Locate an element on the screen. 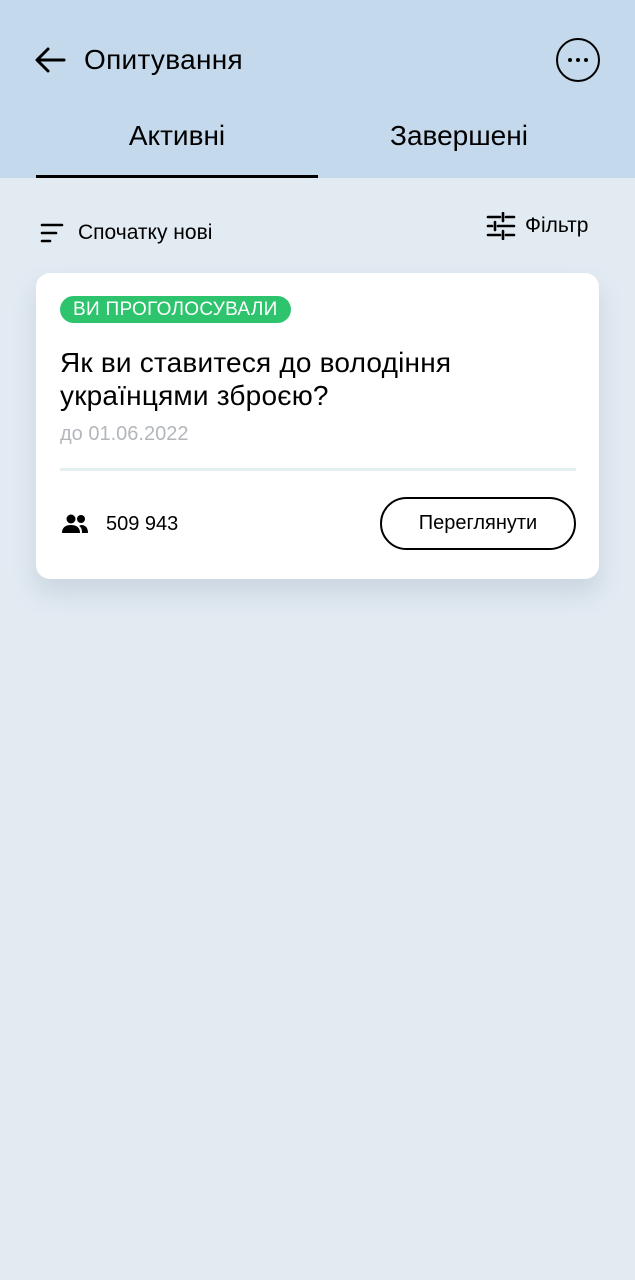  filter-button: Фільтр is located at coordinates (537, 226).